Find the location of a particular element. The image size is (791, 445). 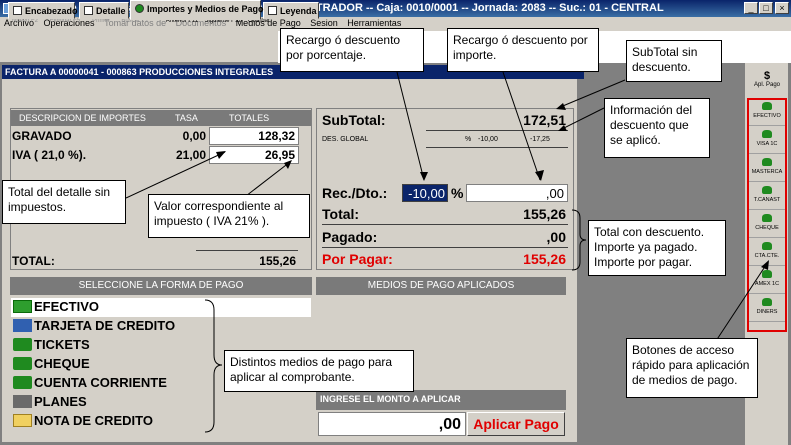

recdto-pct-input: -10,00 is located at coordinates (425, 193).